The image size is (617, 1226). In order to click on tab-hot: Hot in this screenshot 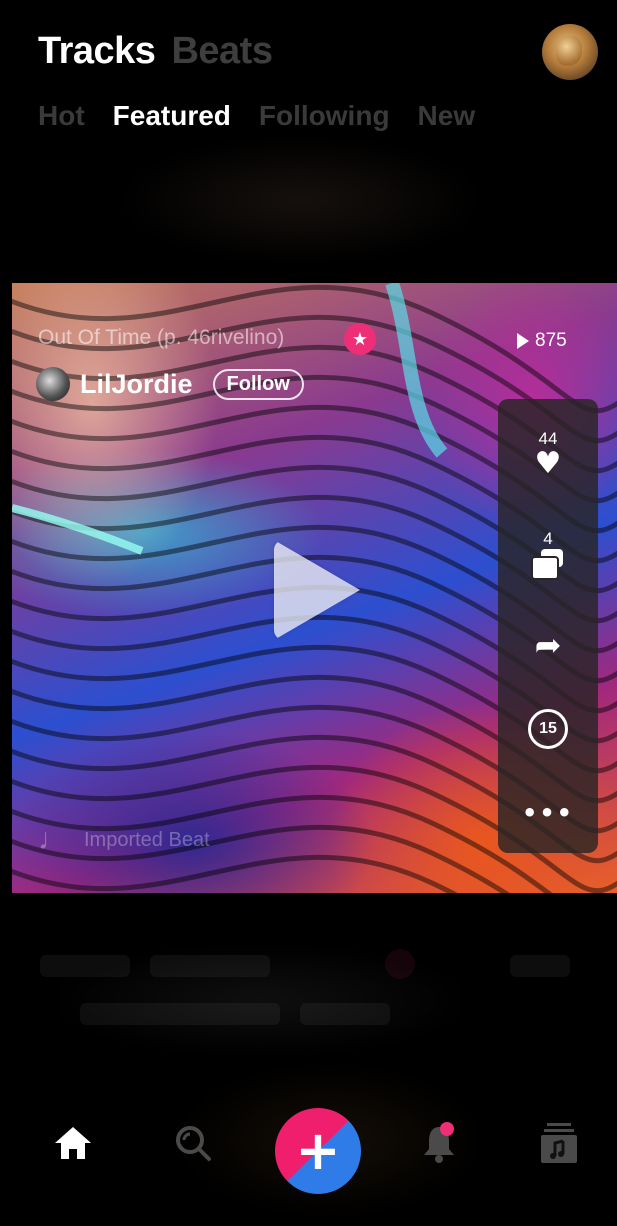, I will do `click(61, 116)`.